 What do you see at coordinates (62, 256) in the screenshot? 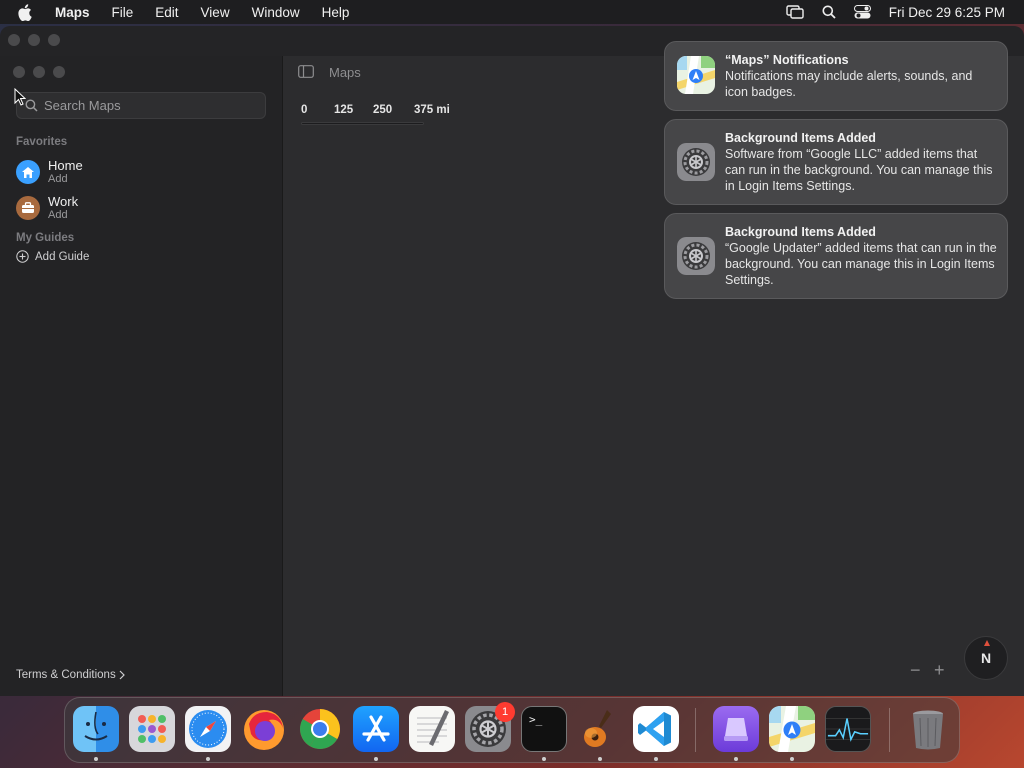
I see `add-guide-label: Add Guide` at bounding box center [62, 256].